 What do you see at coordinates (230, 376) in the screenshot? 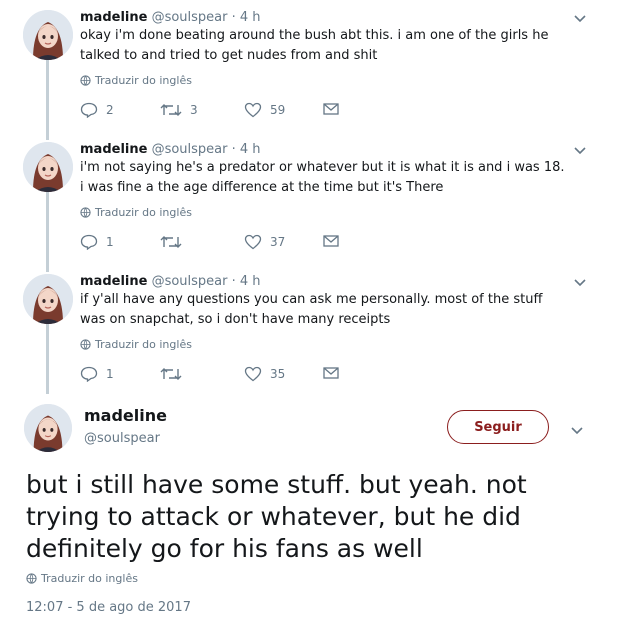
I see `tweet-actions: 1 35` at bounding box center [230, 376].